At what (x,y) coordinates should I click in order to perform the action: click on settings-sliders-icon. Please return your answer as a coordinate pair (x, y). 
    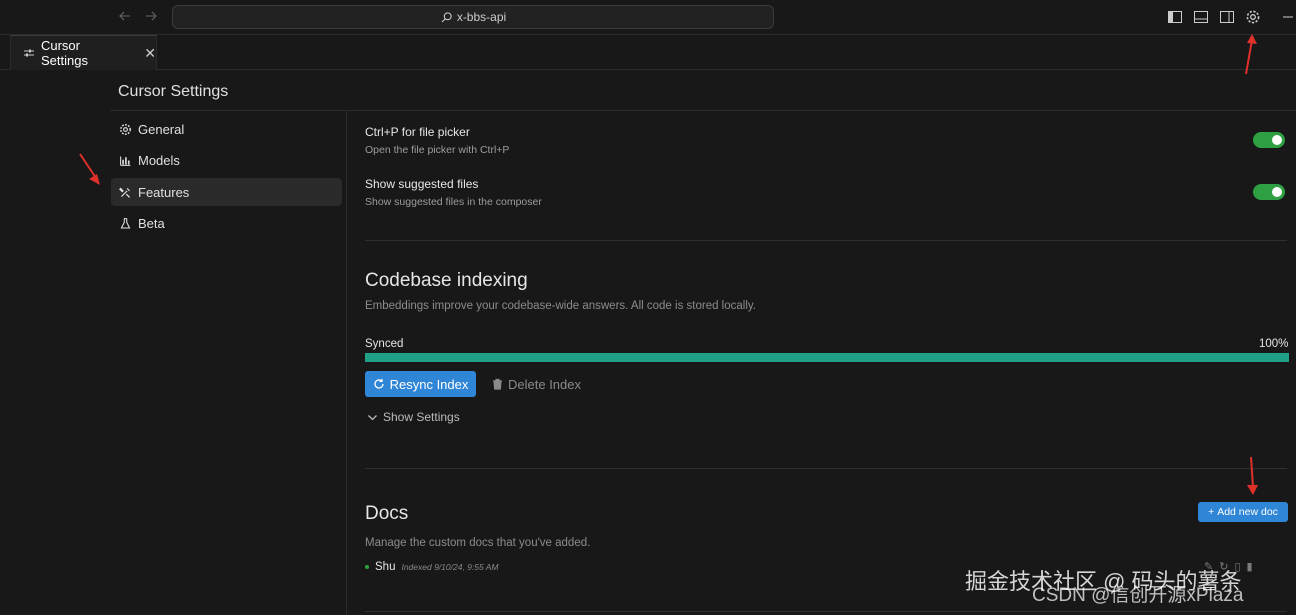
    Looking at the image, I should click on (28, 53).